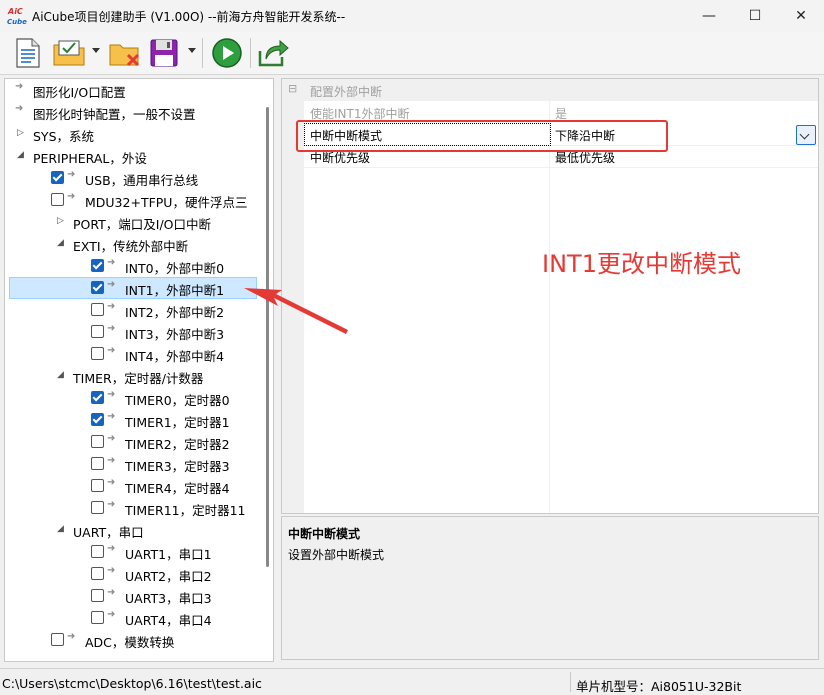 Image resolution: width=824 pixels, height=695 pixels. Describe the element at coordinates (292, 88) in the screenshot. I see `collapse-icon: ⊟` at that location.